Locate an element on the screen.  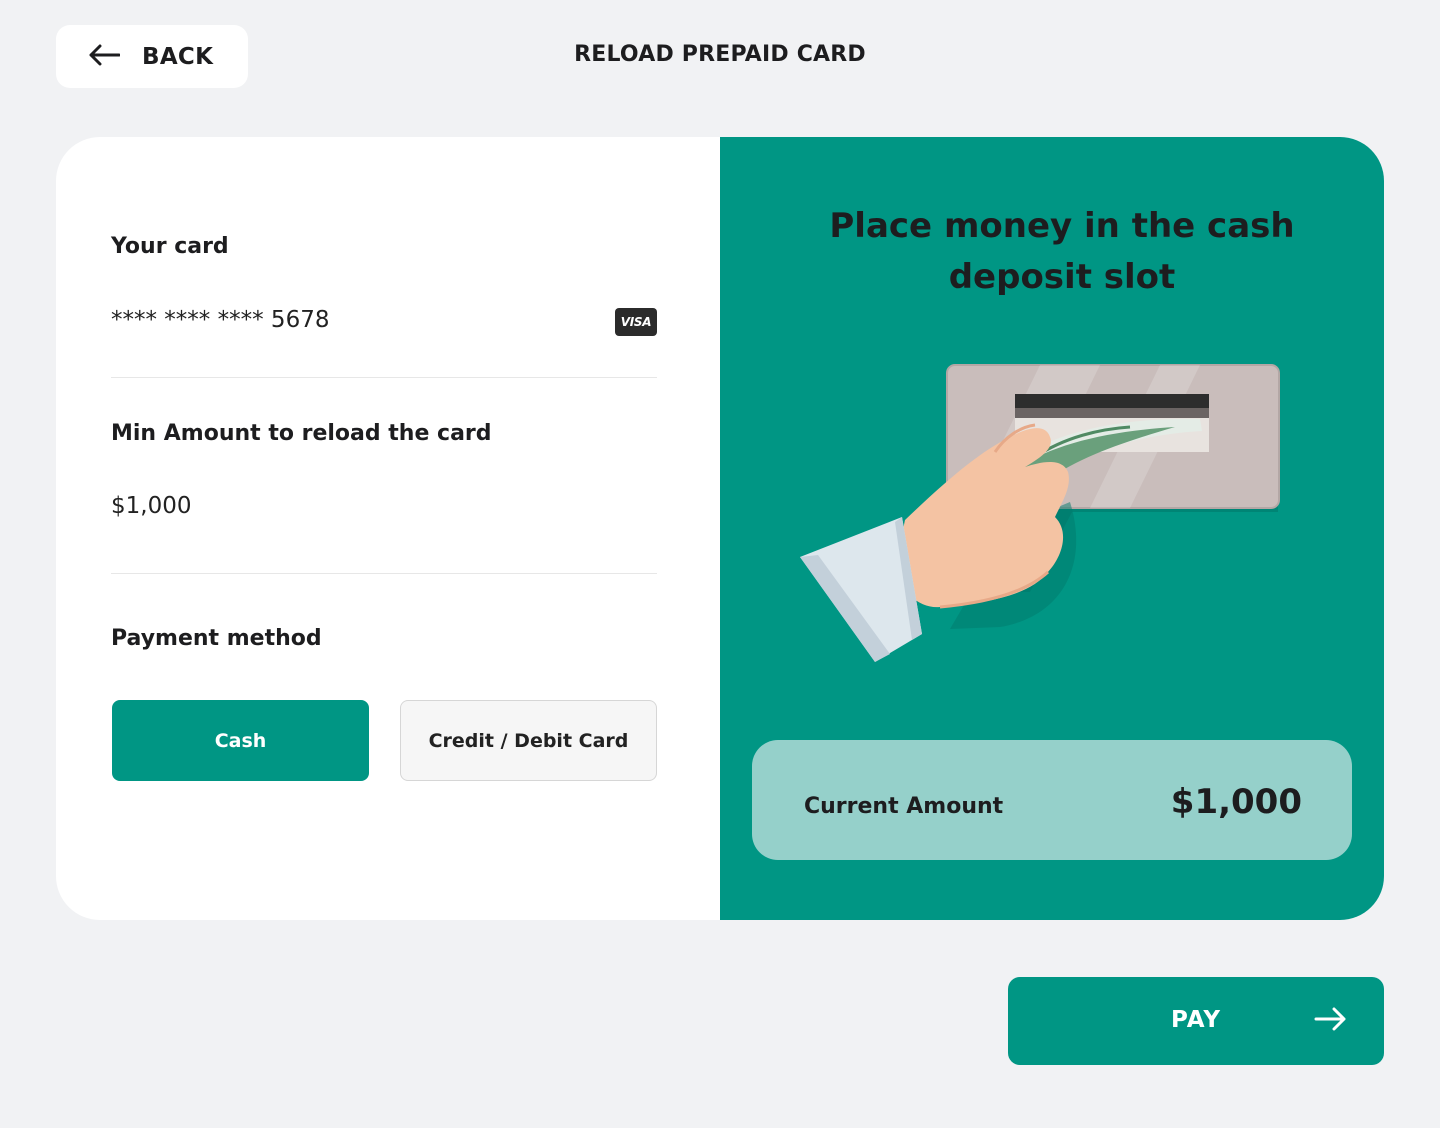
deposit-instruction-line2: deposit slot is located at coordinates (1062, 277).